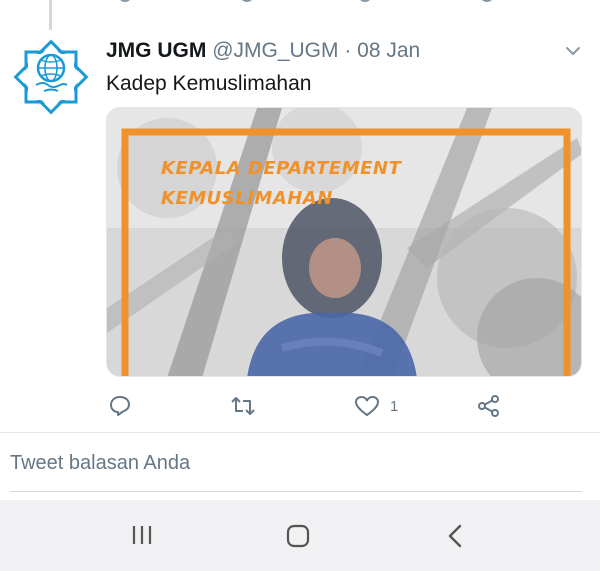 The image size is (600, 571). What do you see at coordinates (125, 1) in the screenshot?
I see `previous-reply-icon` at bounding box center [125, 1].